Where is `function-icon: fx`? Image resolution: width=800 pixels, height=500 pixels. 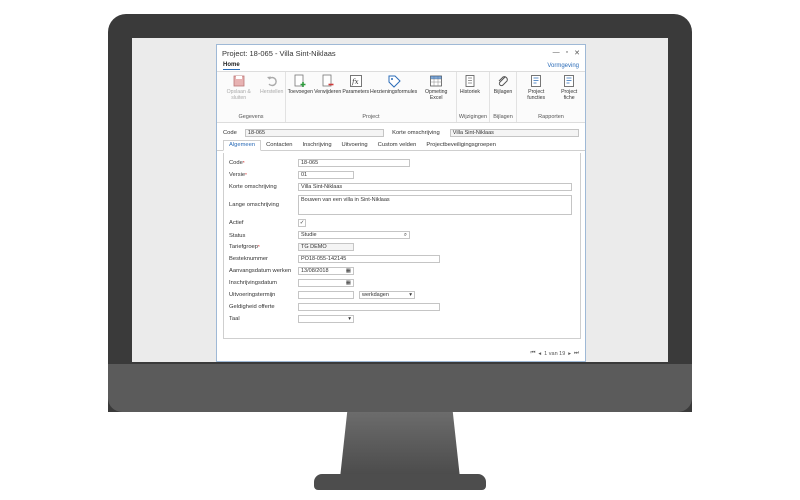 function-icon: fx is located at coordinates (355, 81).